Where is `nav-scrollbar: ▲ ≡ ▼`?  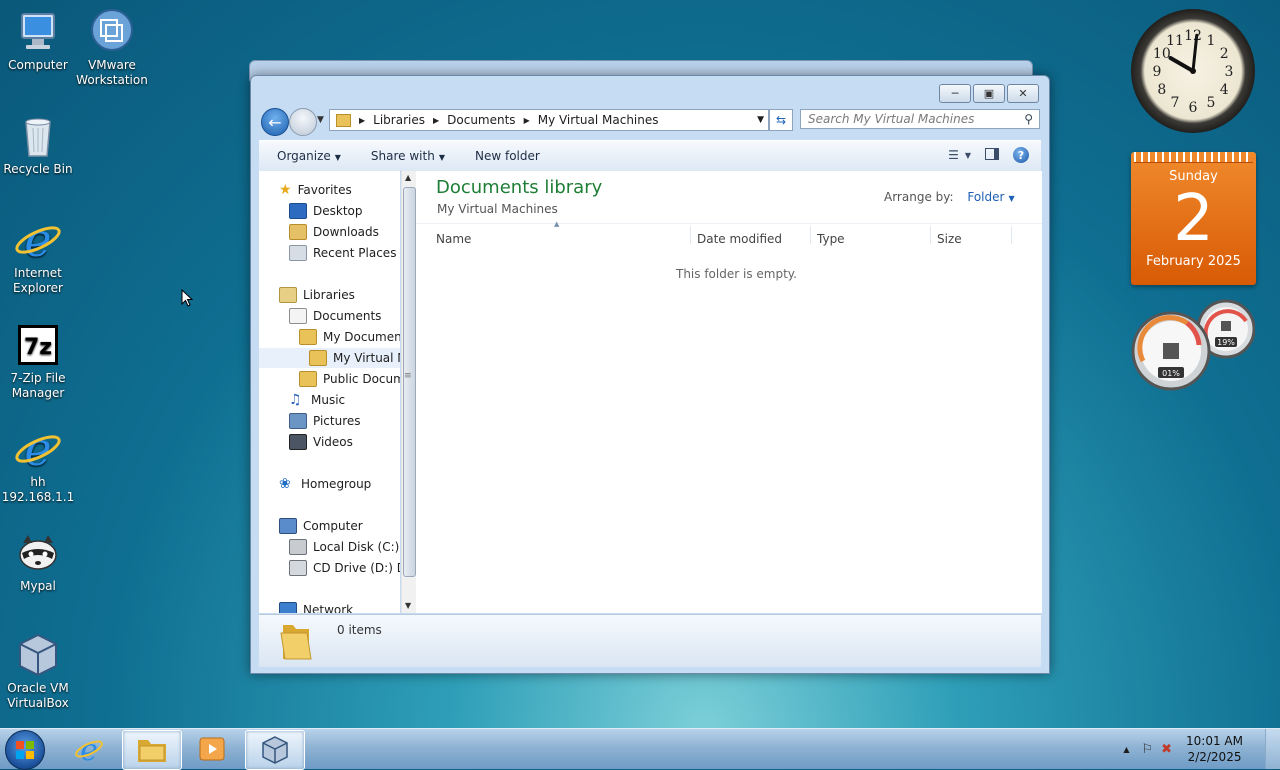 nav-scrollbar: ▲ ≡ ▼ is located at coordinates (408, 392).